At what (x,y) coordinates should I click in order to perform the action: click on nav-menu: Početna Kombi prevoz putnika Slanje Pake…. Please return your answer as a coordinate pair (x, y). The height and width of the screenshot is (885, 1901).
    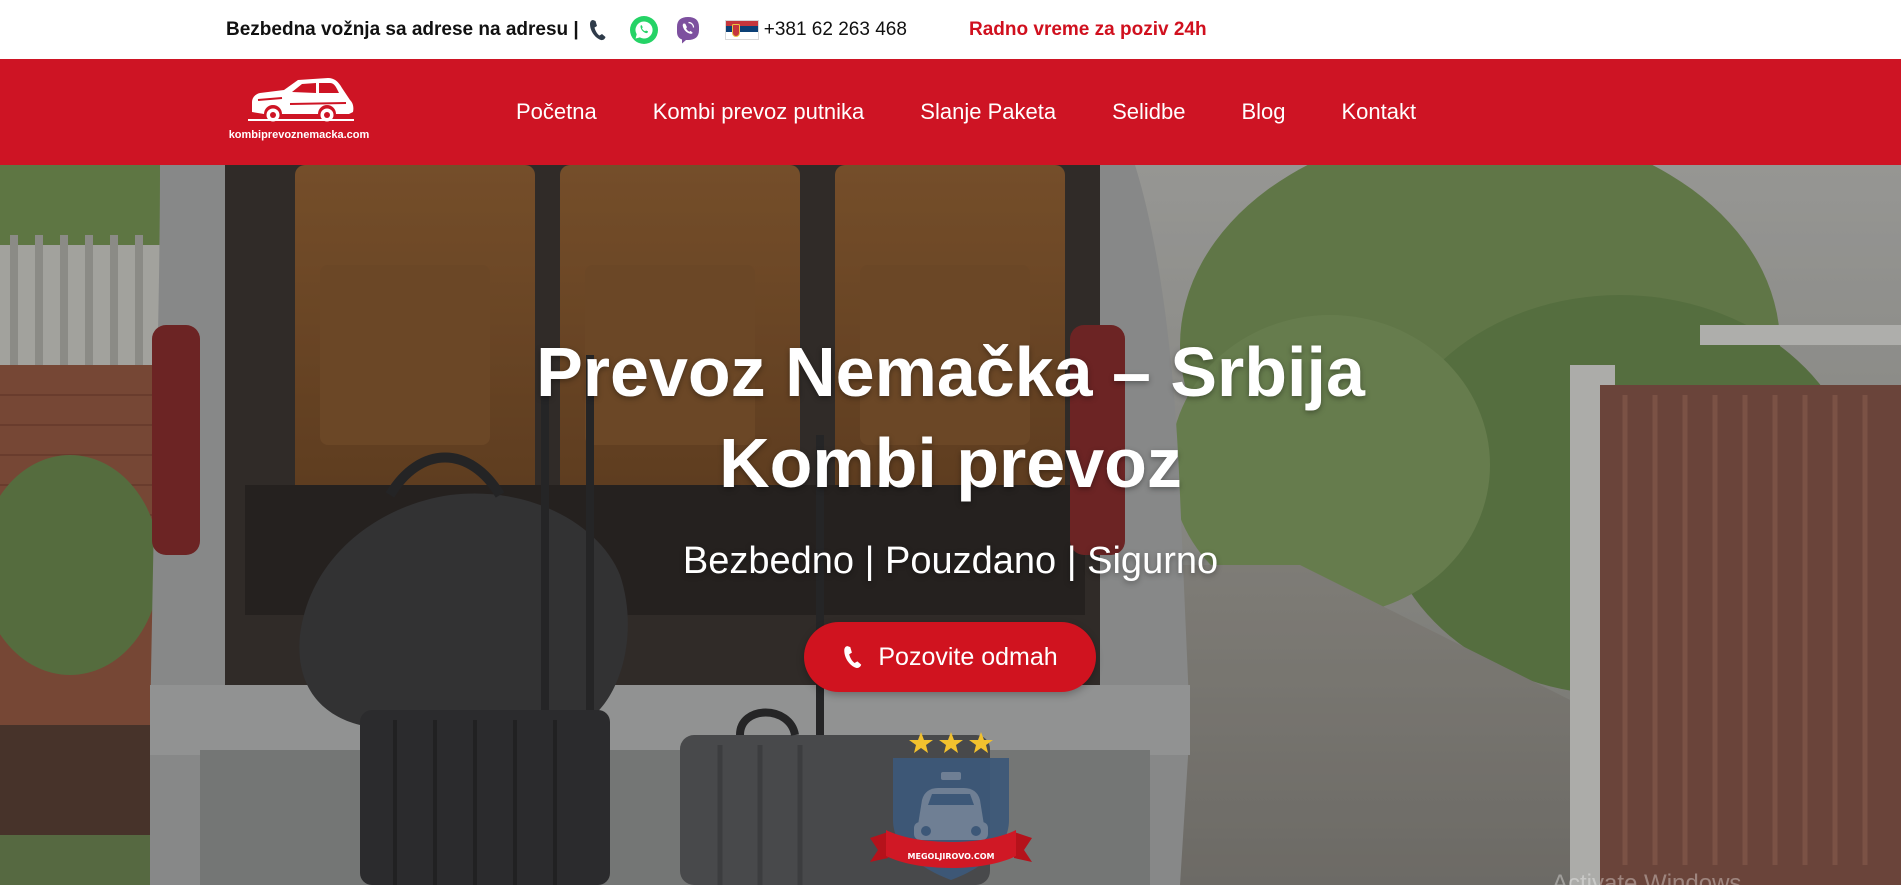
    Looking at the image, I should click on (966, 112).